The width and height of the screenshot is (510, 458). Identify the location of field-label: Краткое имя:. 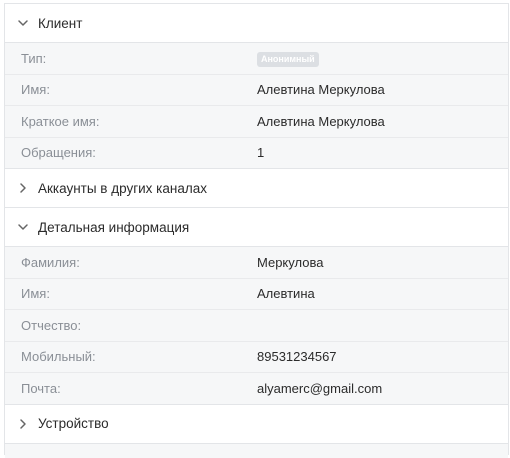
(60, 121).